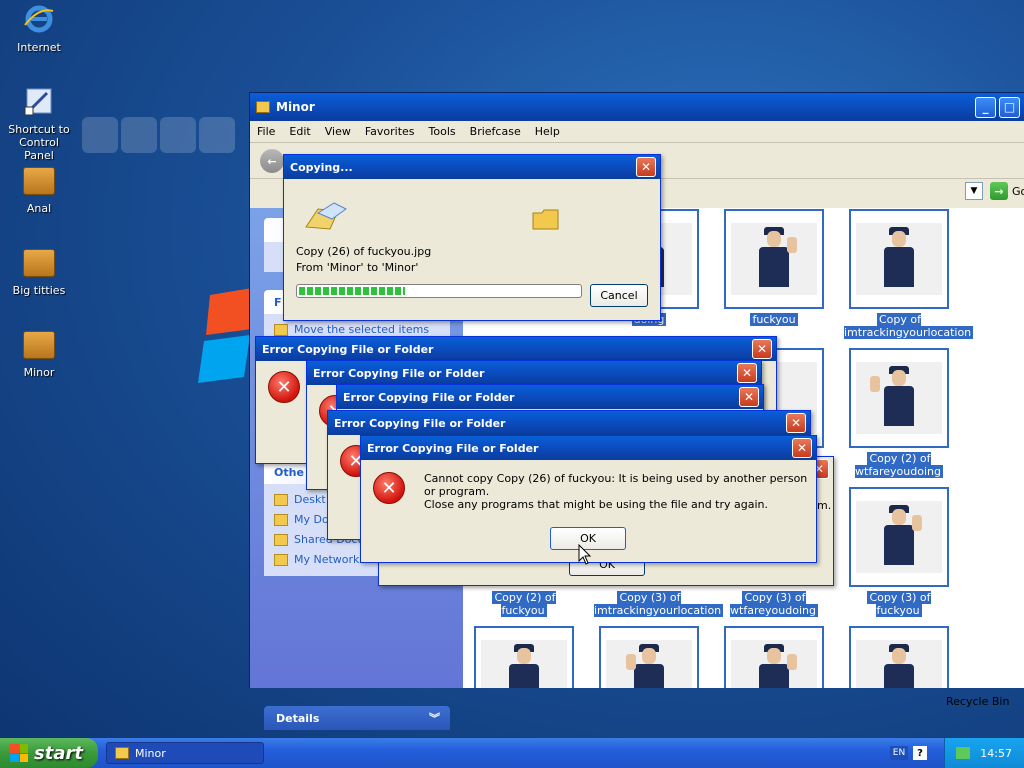  Describe the element at coordinates (39, 47) in the screenshot. I see `desktop-icon-label: Internet` at that location.